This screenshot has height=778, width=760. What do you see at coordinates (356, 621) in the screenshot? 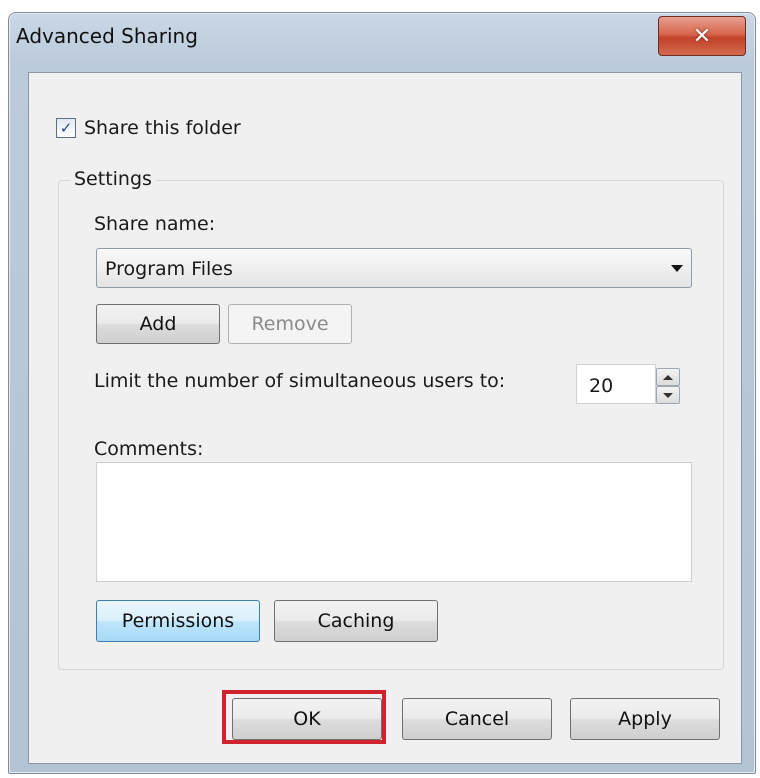
I see `caching-button: Caching` at bounding box center [356, 621].